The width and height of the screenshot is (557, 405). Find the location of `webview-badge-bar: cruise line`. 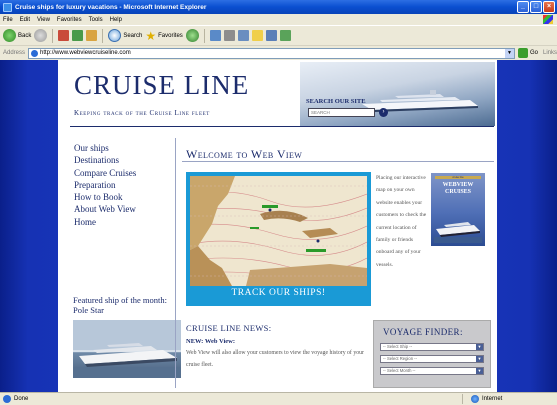

webview-badge-bar: cruise line is located at coordinates (458, 177).